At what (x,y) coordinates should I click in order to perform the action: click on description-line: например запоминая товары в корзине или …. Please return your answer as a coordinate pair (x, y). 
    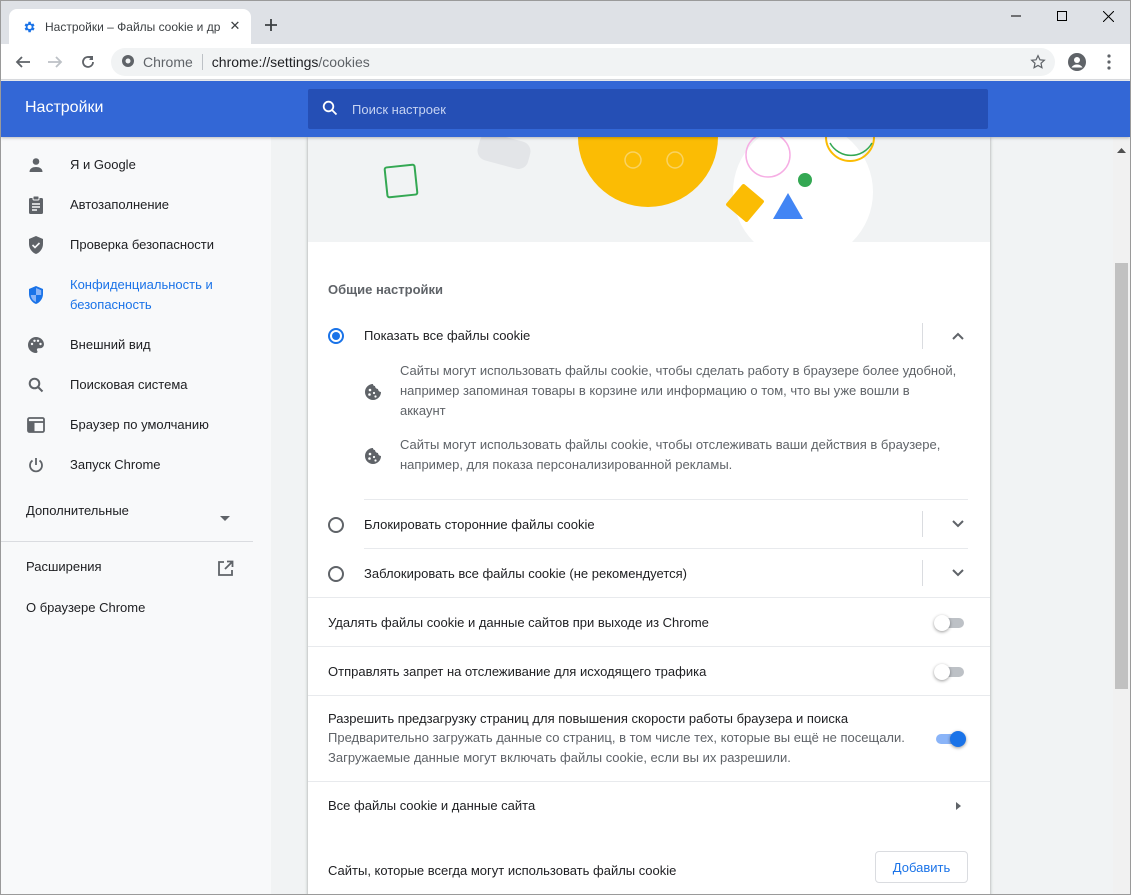
    Looking at the image, I should click on (655, 390).